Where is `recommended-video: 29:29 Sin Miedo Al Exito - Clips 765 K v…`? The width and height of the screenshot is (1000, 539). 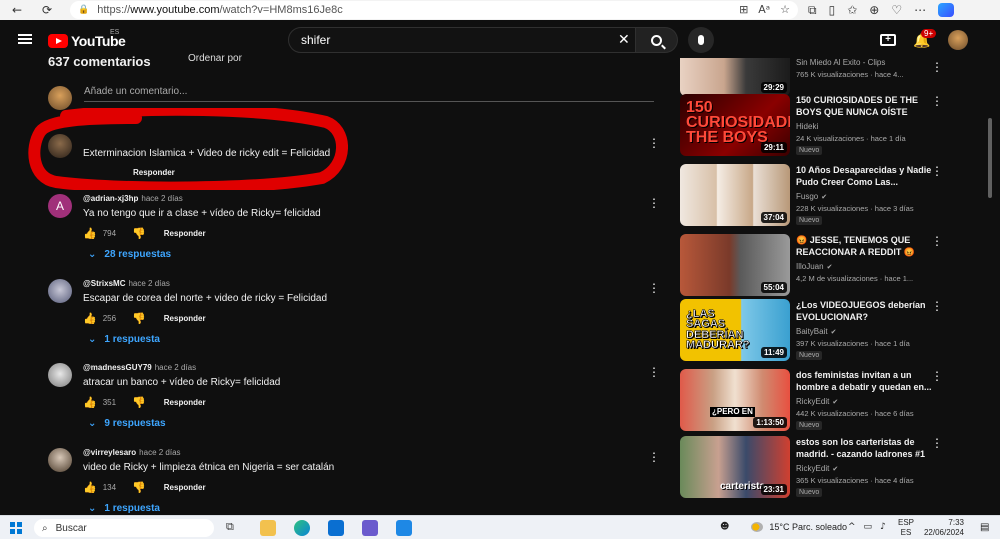
recommended-video: 29:29 Sin Miedo Al Exito - Clips 765 K v… is located at coordinates (830, 77).